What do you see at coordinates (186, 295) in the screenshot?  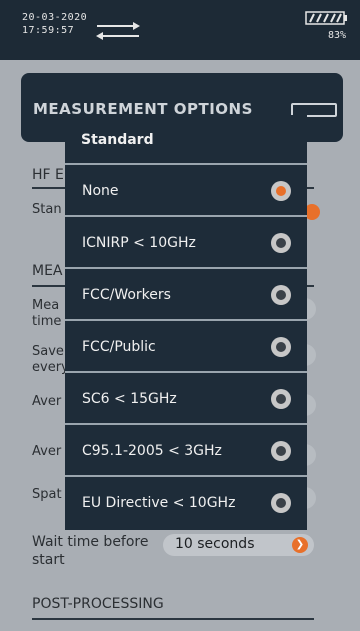 I see `option-fcc-workers: FCC/Workers` at bounding box center [186, 295].